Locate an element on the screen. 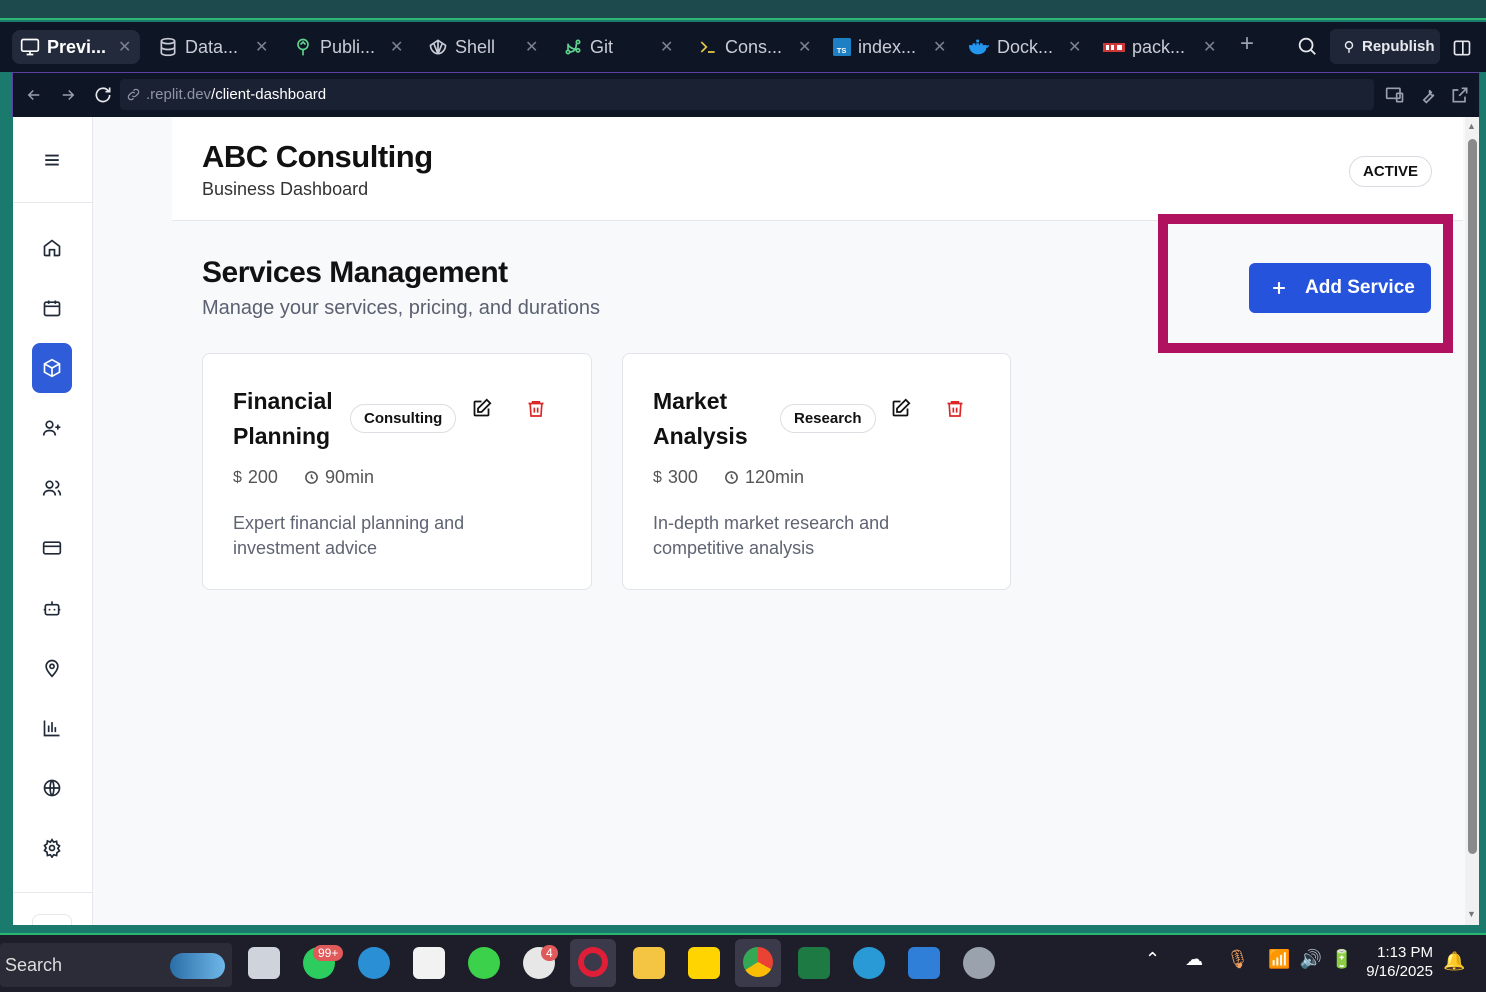 The height and width of the screenshot is (992, 1486). forward-icon is located at coordinates (68, 95).